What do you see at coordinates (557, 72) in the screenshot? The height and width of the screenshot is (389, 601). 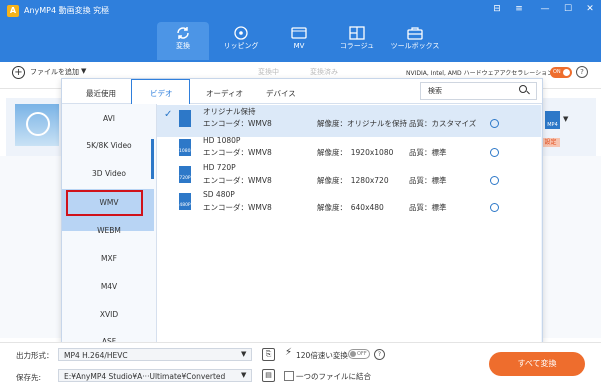 I see `hw-toggle-text: ON` at bounding box center [557, 72].